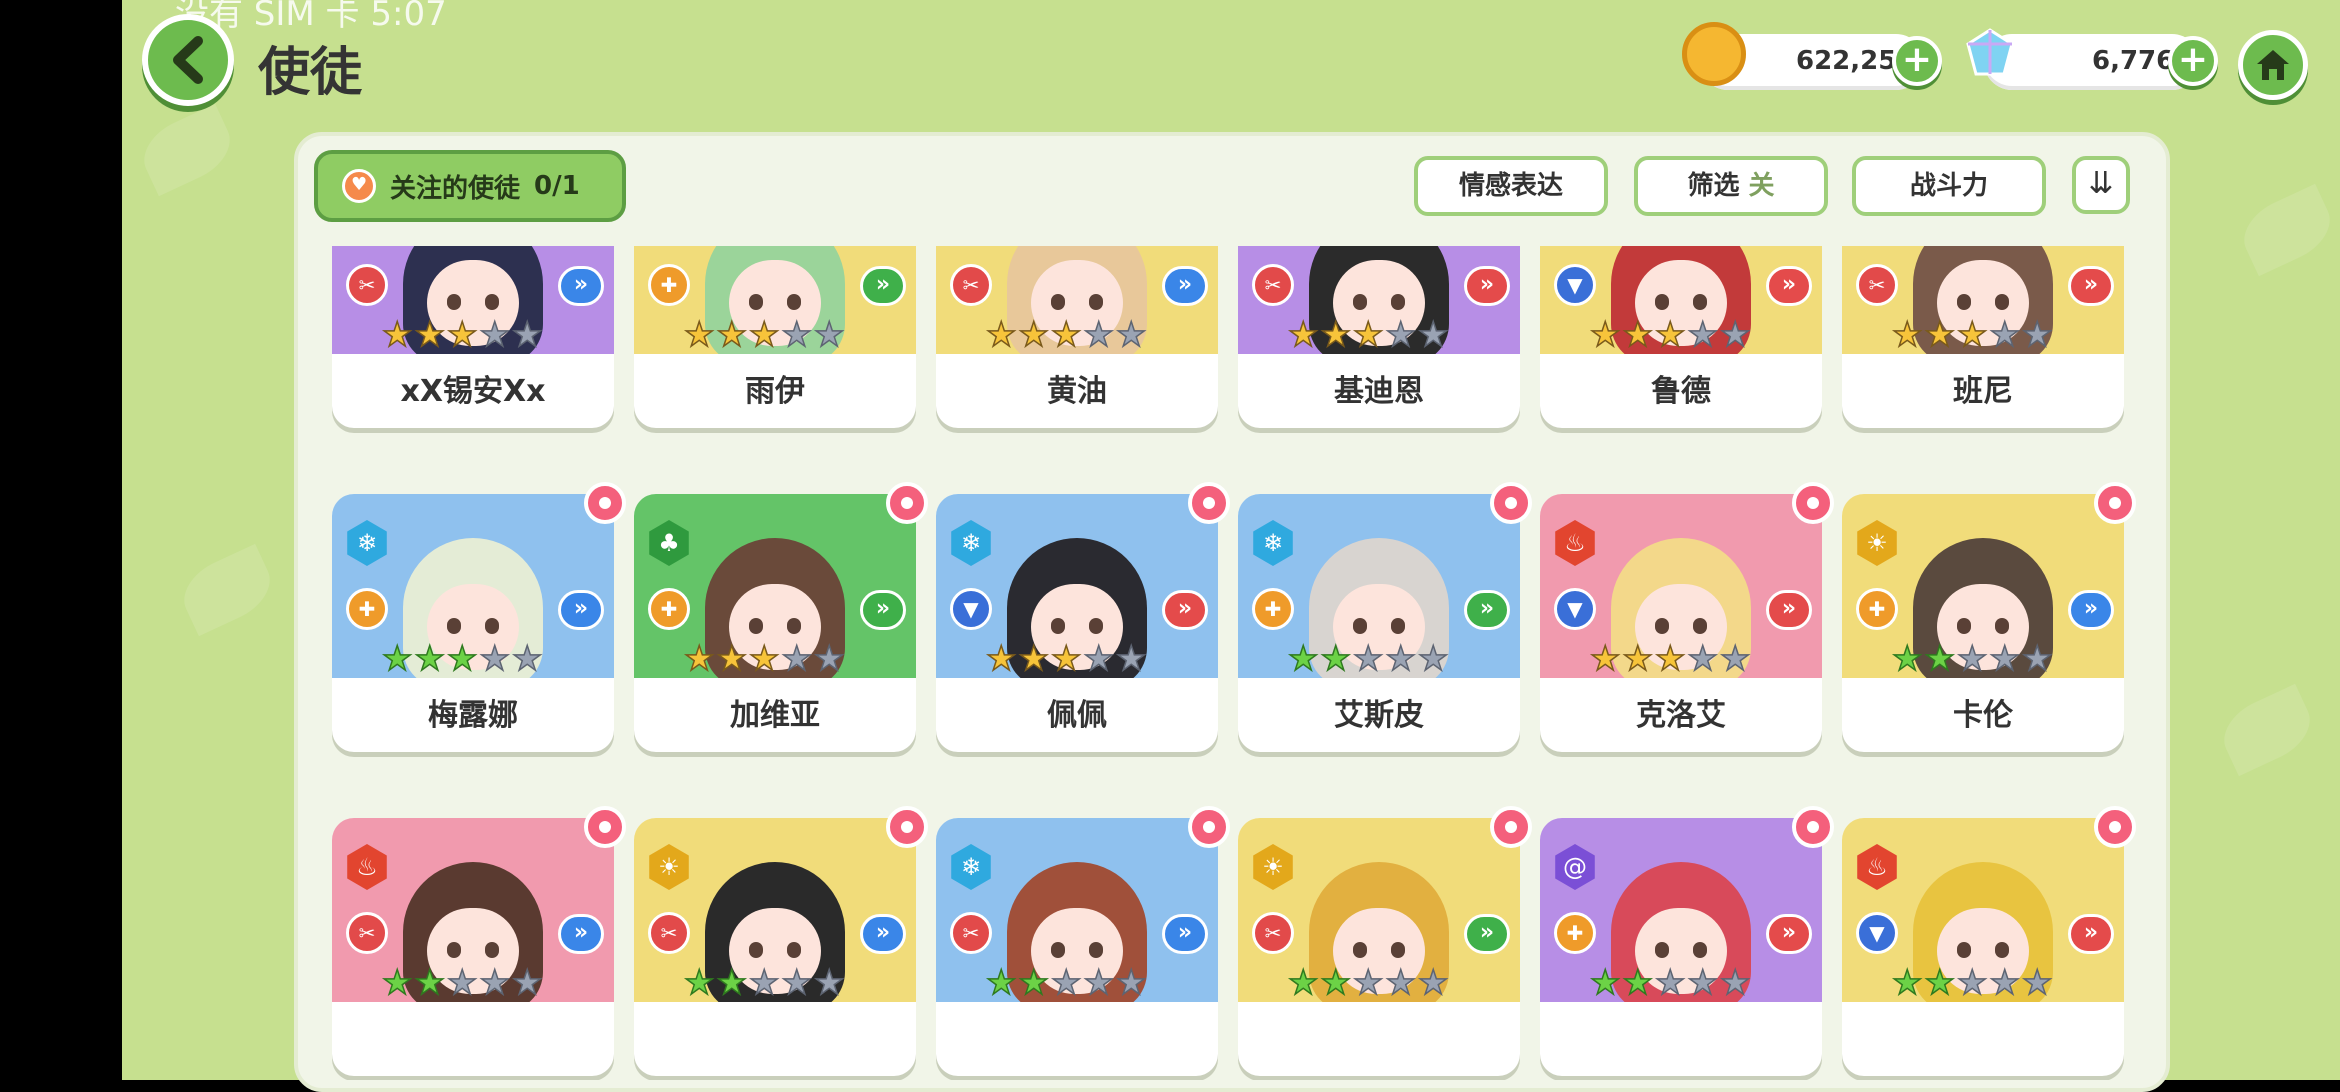  Describe the element at coordinates (479, 617) in the screenshot. I see `character-card: ❄ ✚» ★ ★ ★ ★ ★ 梅露娜` at that location.